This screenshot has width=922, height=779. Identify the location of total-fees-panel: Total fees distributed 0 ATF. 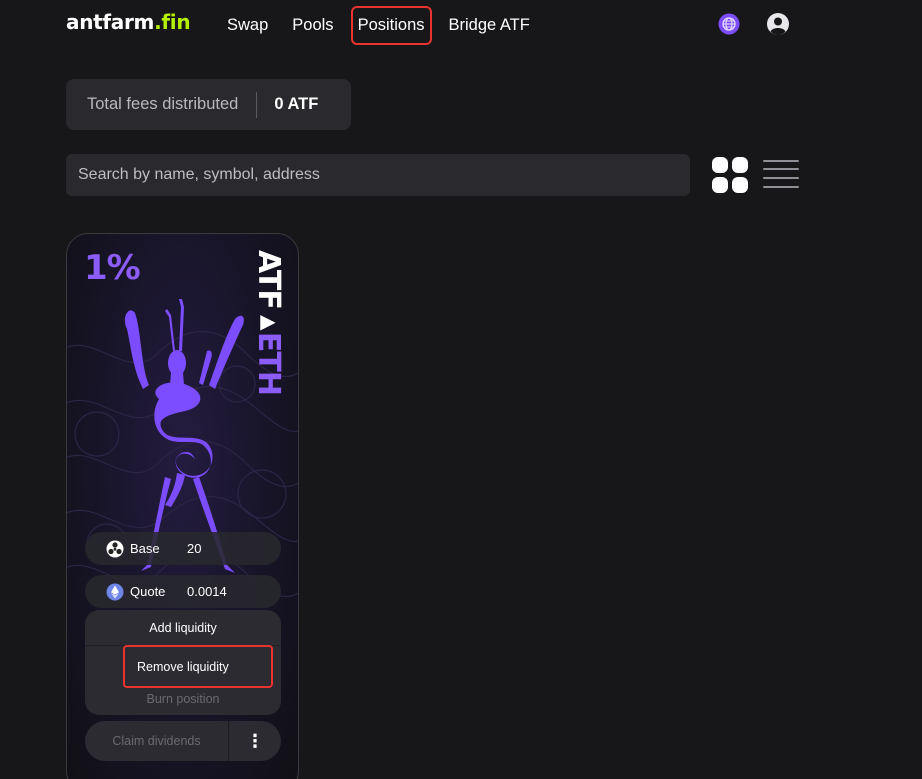
(208, 104).